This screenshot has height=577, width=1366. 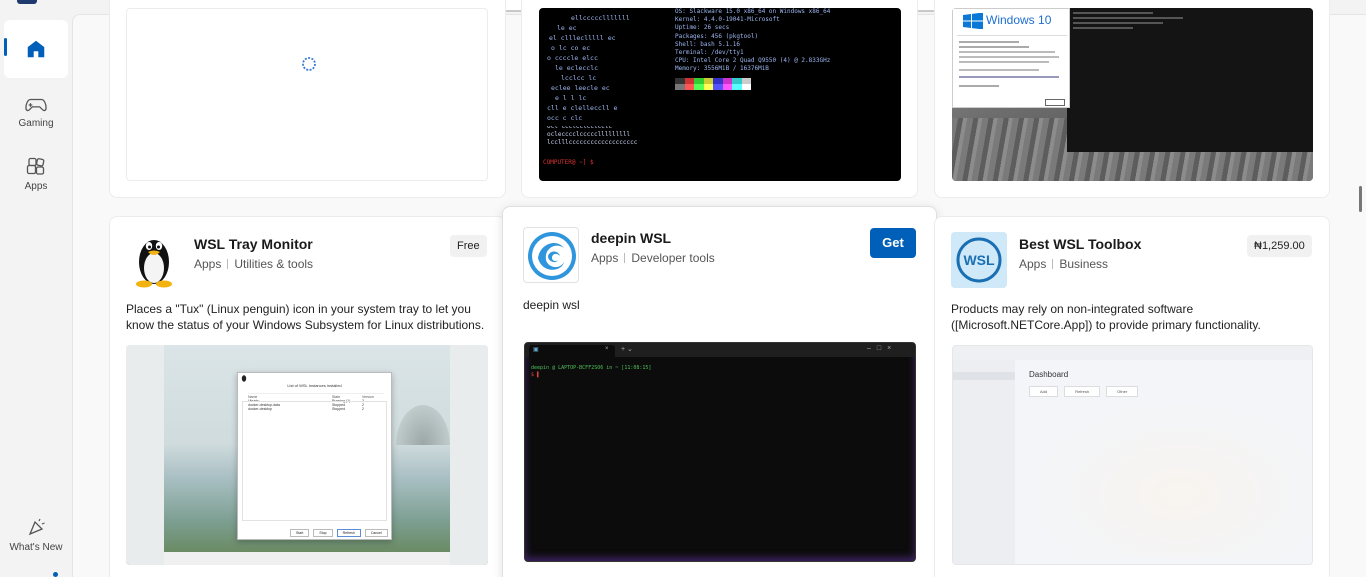 What do you see at coordinates (1080, 244) in the screenshot?
I see `app-name: Best WSL Toolbox` at bounding box center [1080, 244].